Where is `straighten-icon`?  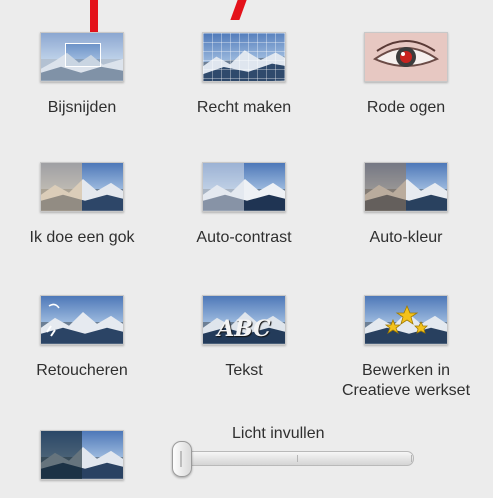
straighten-icon is located at coordinates (244, 57).